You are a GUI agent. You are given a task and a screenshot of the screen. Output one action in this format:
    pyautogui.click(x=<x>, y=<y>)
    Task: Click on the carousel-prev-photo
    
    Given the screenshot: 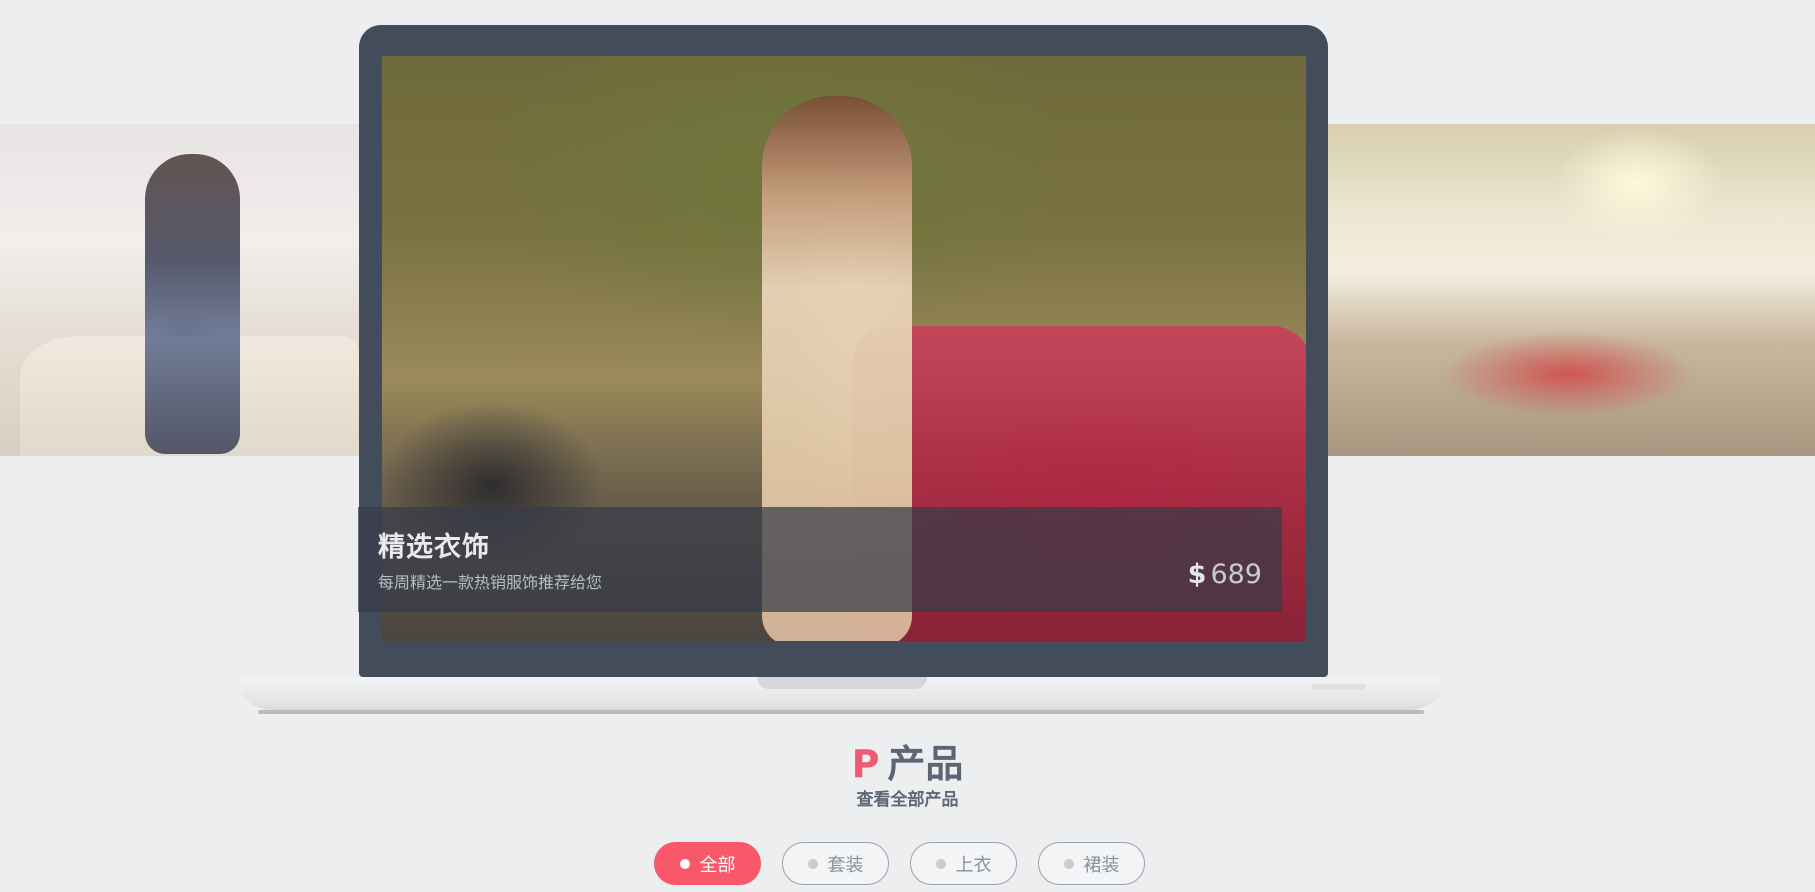 What is the action you would take?
    pyautogui.click(x=179, y=290)
    